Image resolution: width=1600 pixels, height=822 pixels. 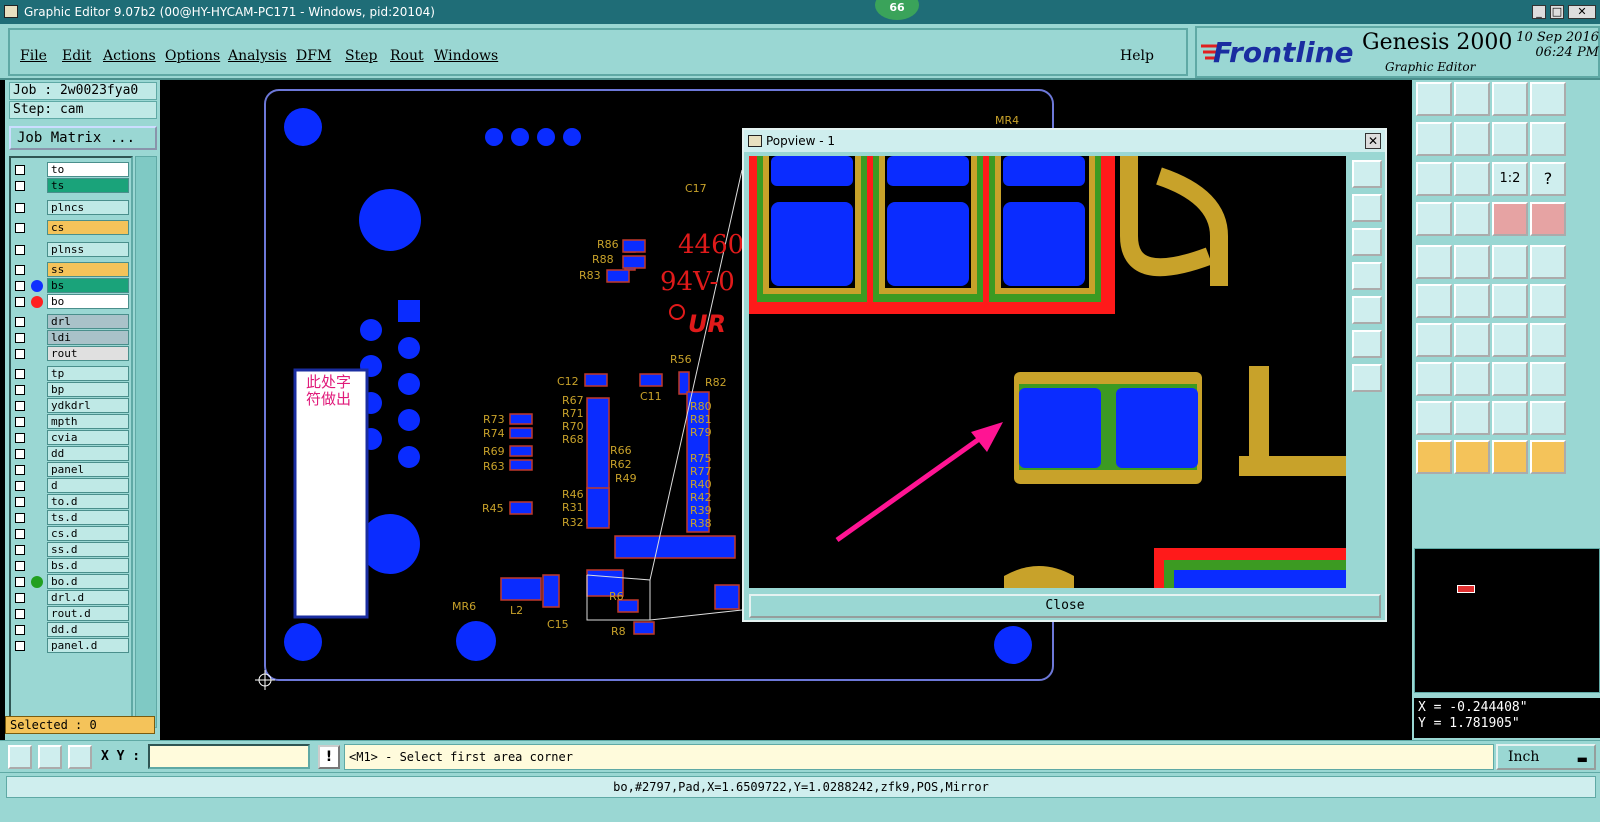 What do you see at coordinates (73, 322) in the screenshot?
I see `layer-row-drl: drl` at bounding box center [73, 322].